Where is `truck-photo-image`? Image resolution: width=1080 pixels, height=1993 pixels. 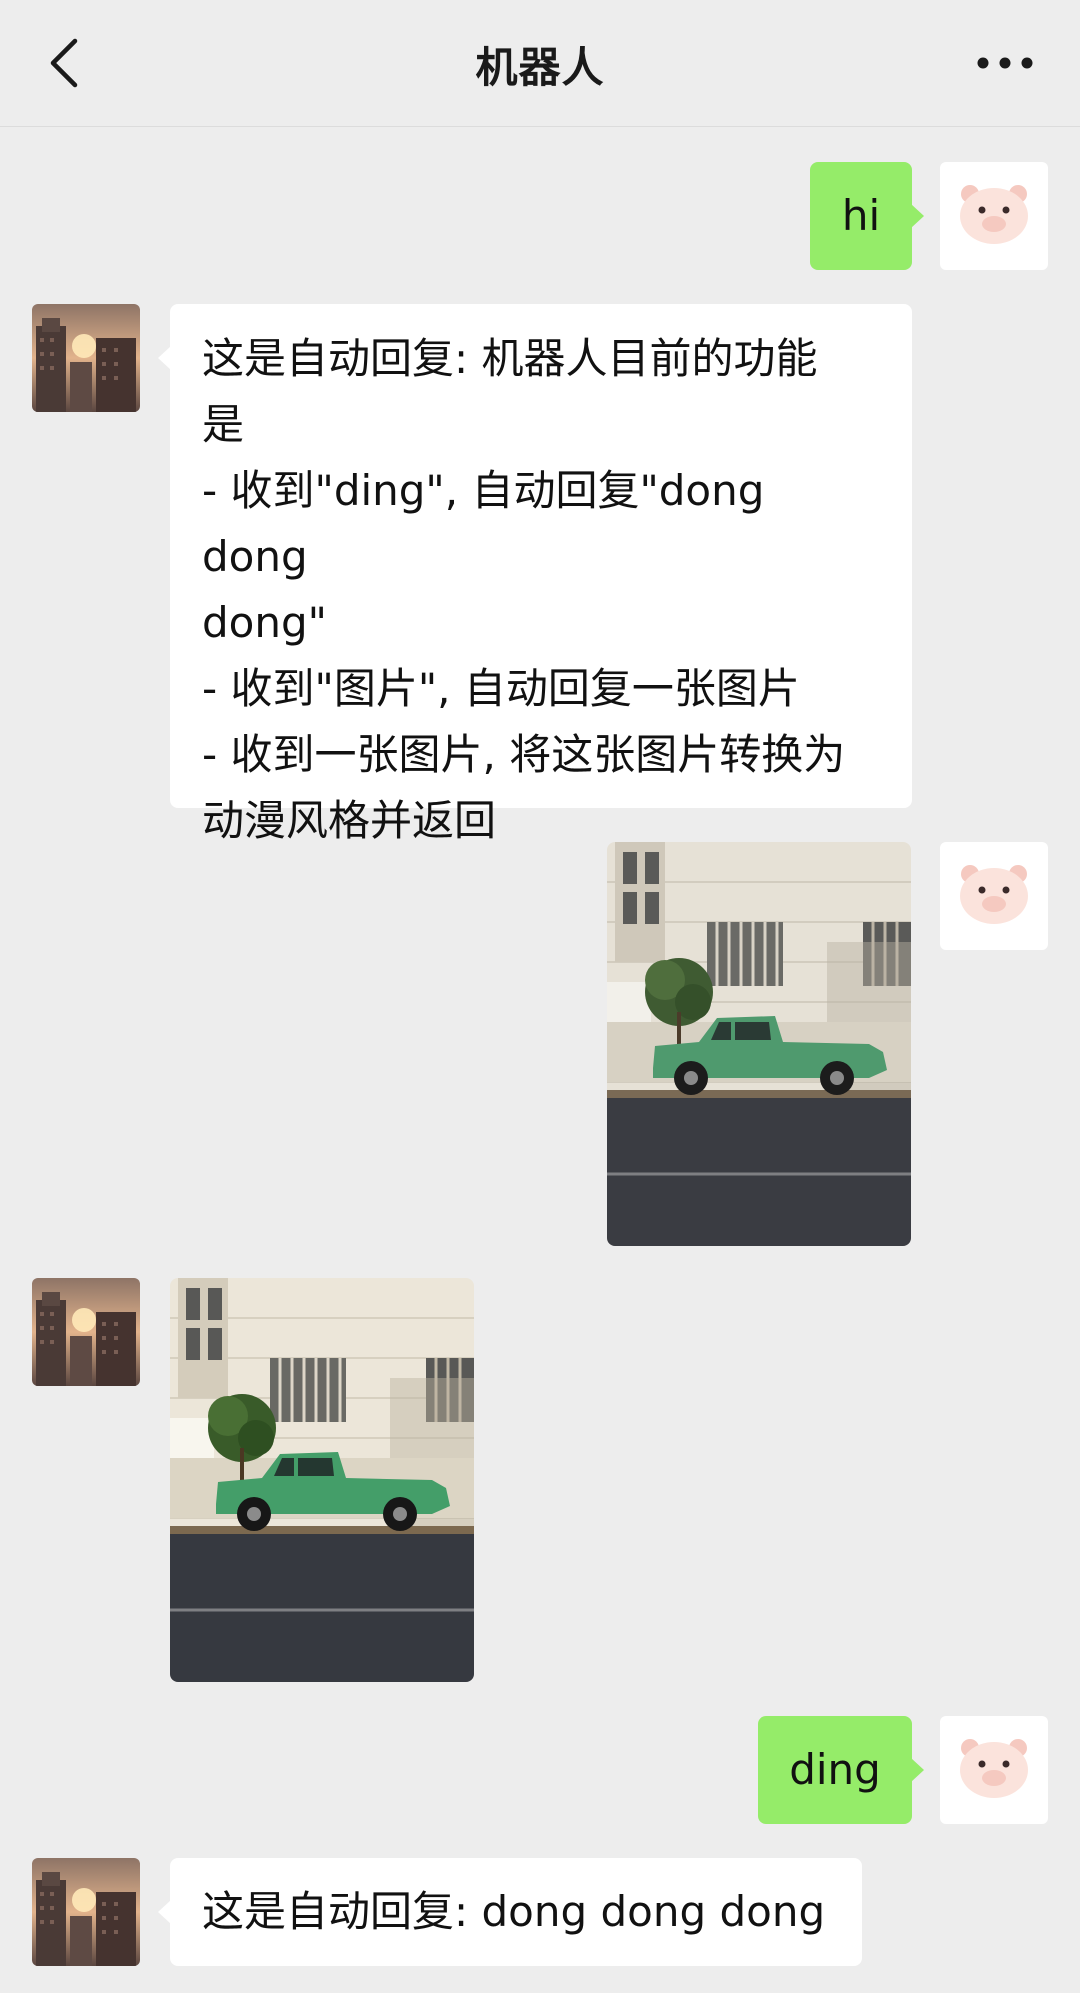
truck-photo-image is located at coordinates (759, 1044).